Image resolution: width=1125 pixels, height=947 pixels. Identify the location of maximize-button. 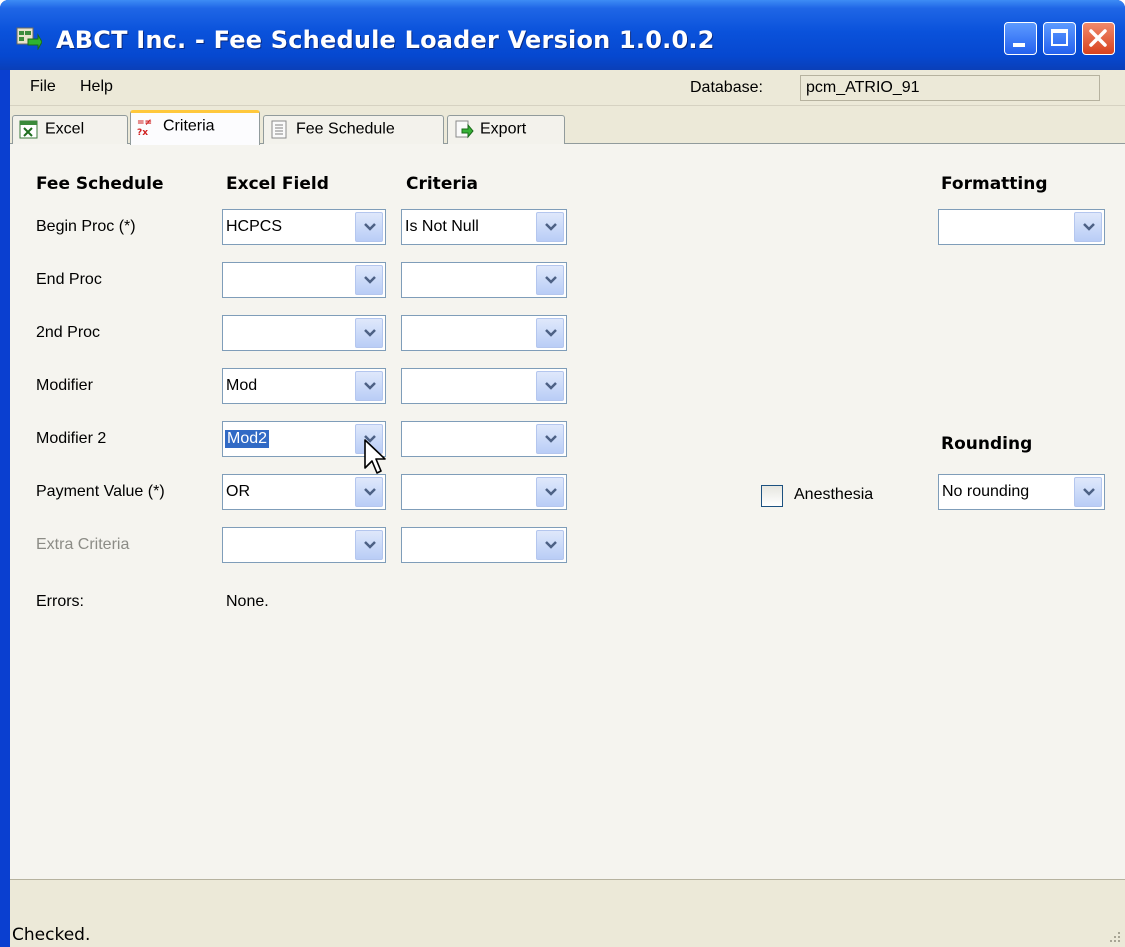
(1059, 38).